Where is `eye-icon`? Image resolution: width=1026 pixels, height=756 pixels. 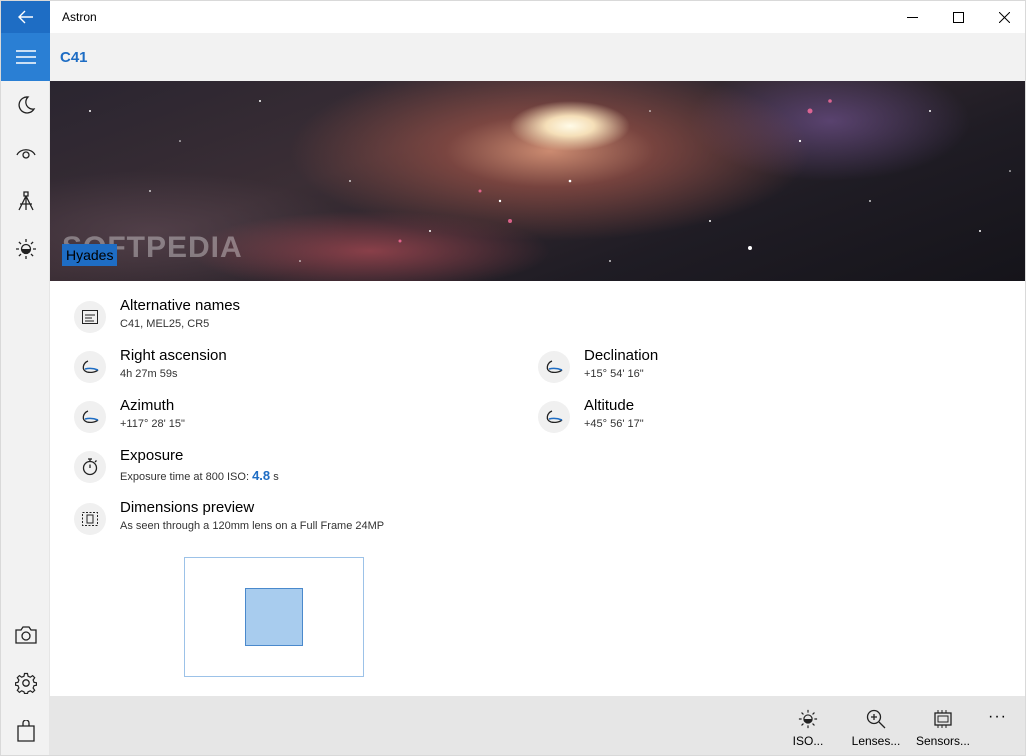 eye-icon is located at coordinates (25, 154).